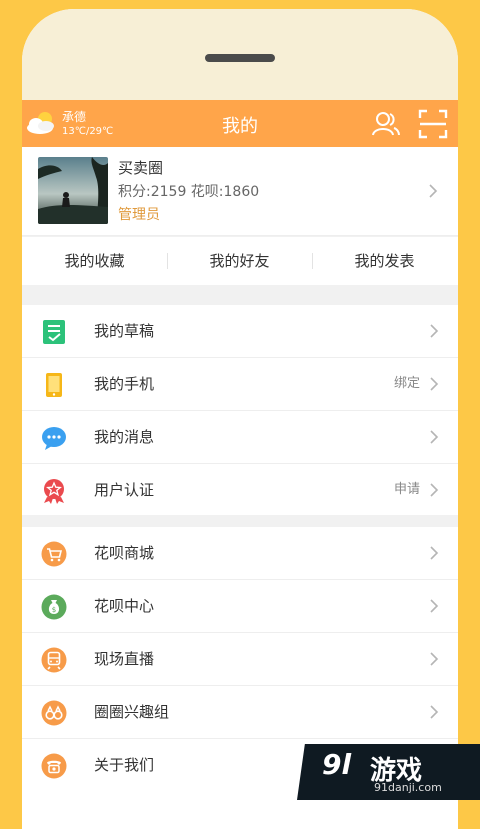 Image resolution: width=480 pixels, height=829 pixels. What do you see at coordinates (240, 712) in the screenshot?
I see `menu-item-interest-group: 圈圈兴趣组` at bounding box center [240, 712].